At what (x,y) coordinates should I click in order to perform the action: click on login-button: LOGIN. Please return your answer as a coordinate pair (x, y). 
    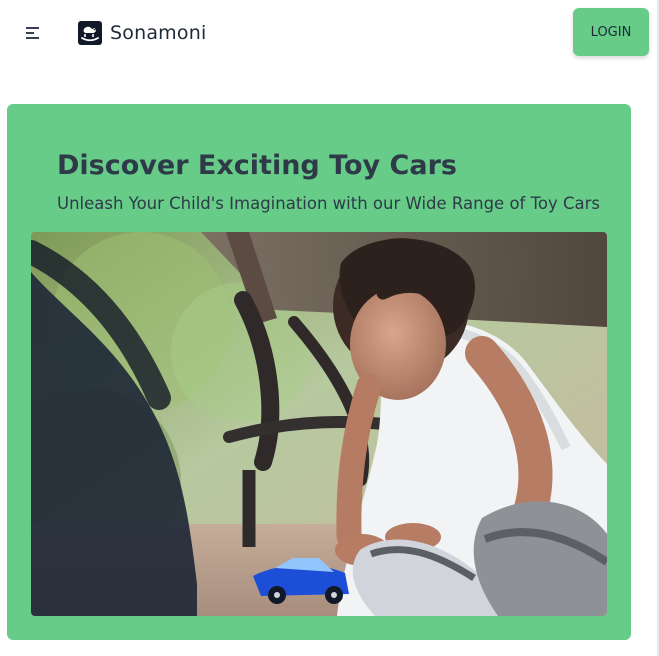
    Looking at the image, I should click on (611, 32).